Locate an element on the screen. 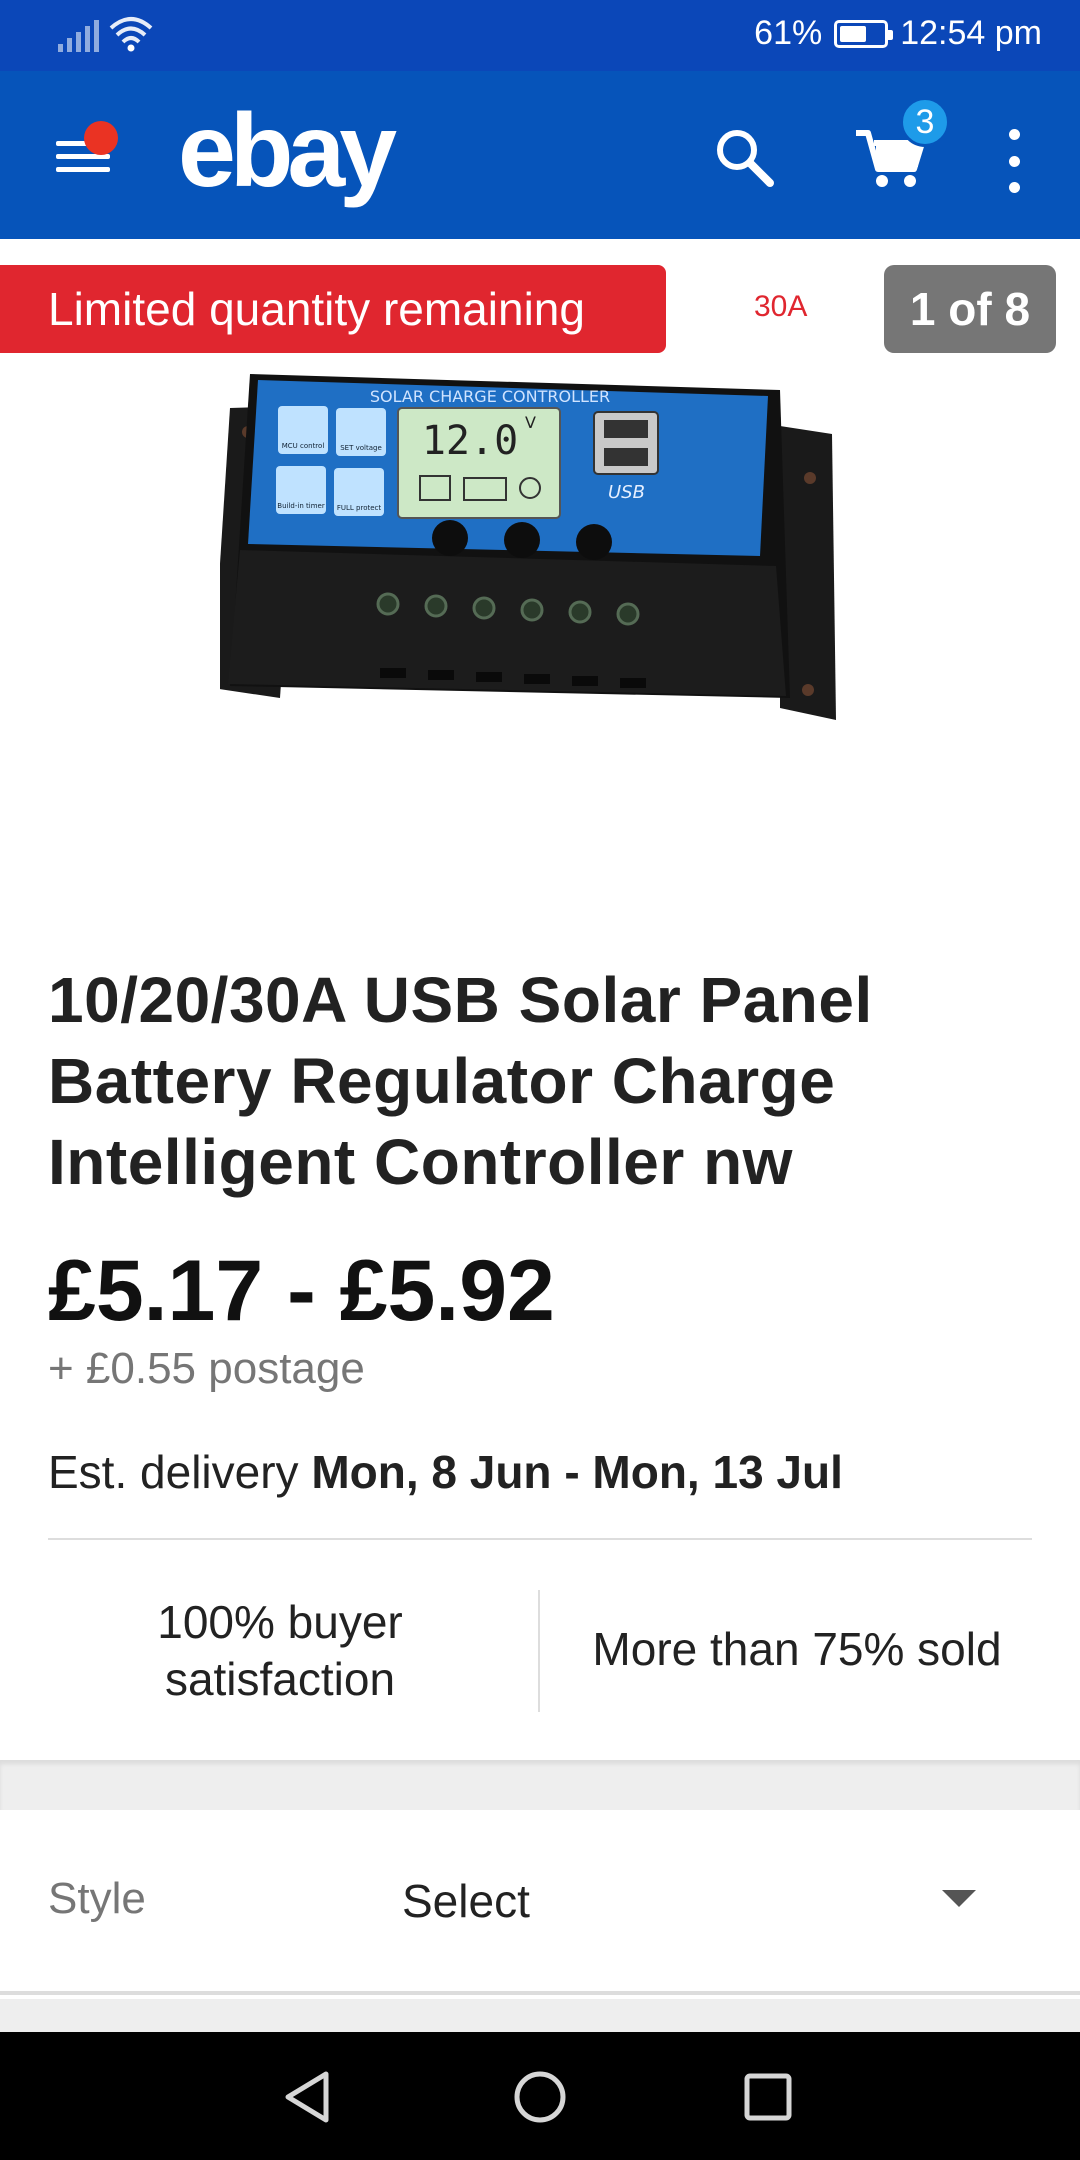  system-nav-bar is located at coordinates (540, 2096).